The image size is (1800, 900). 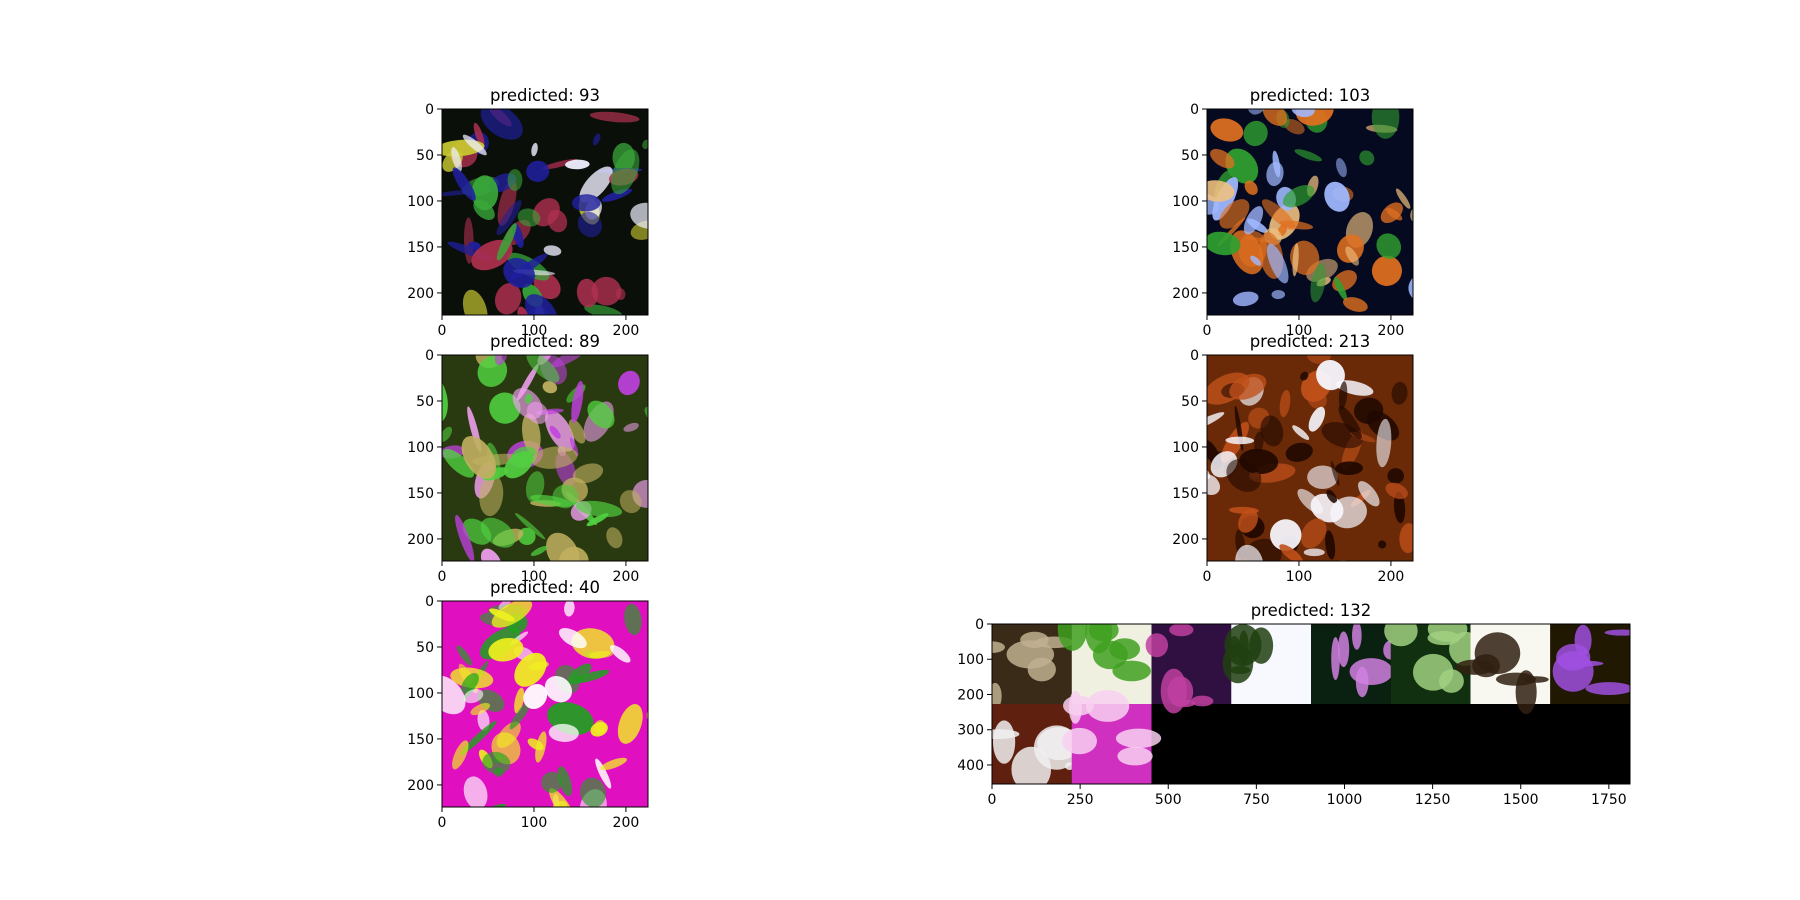 I want to click on subplot-3: predicted: 890 100 200050100150200, so click(x=528, y=458).